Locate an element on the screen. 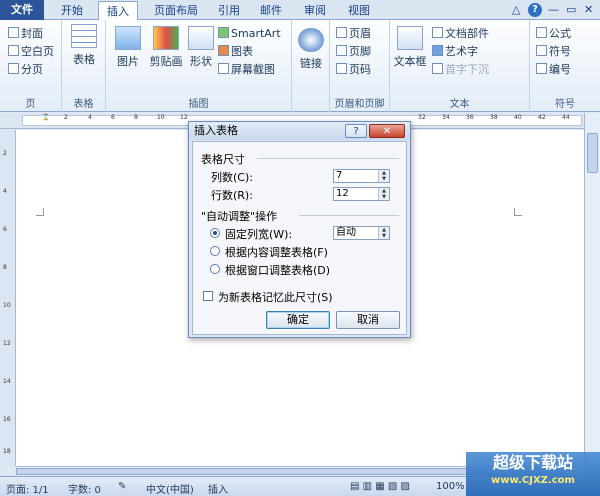 This screenshot has height=496, width=600. dropcap-icon is located at coordinates (437, 68).